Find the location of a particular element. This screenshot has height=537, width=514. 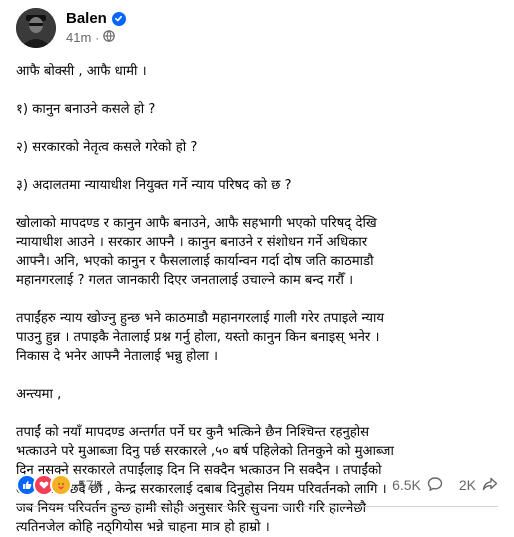

post-stats-bar: 57K 6.5K 2K is located at coordinates (257, 485).